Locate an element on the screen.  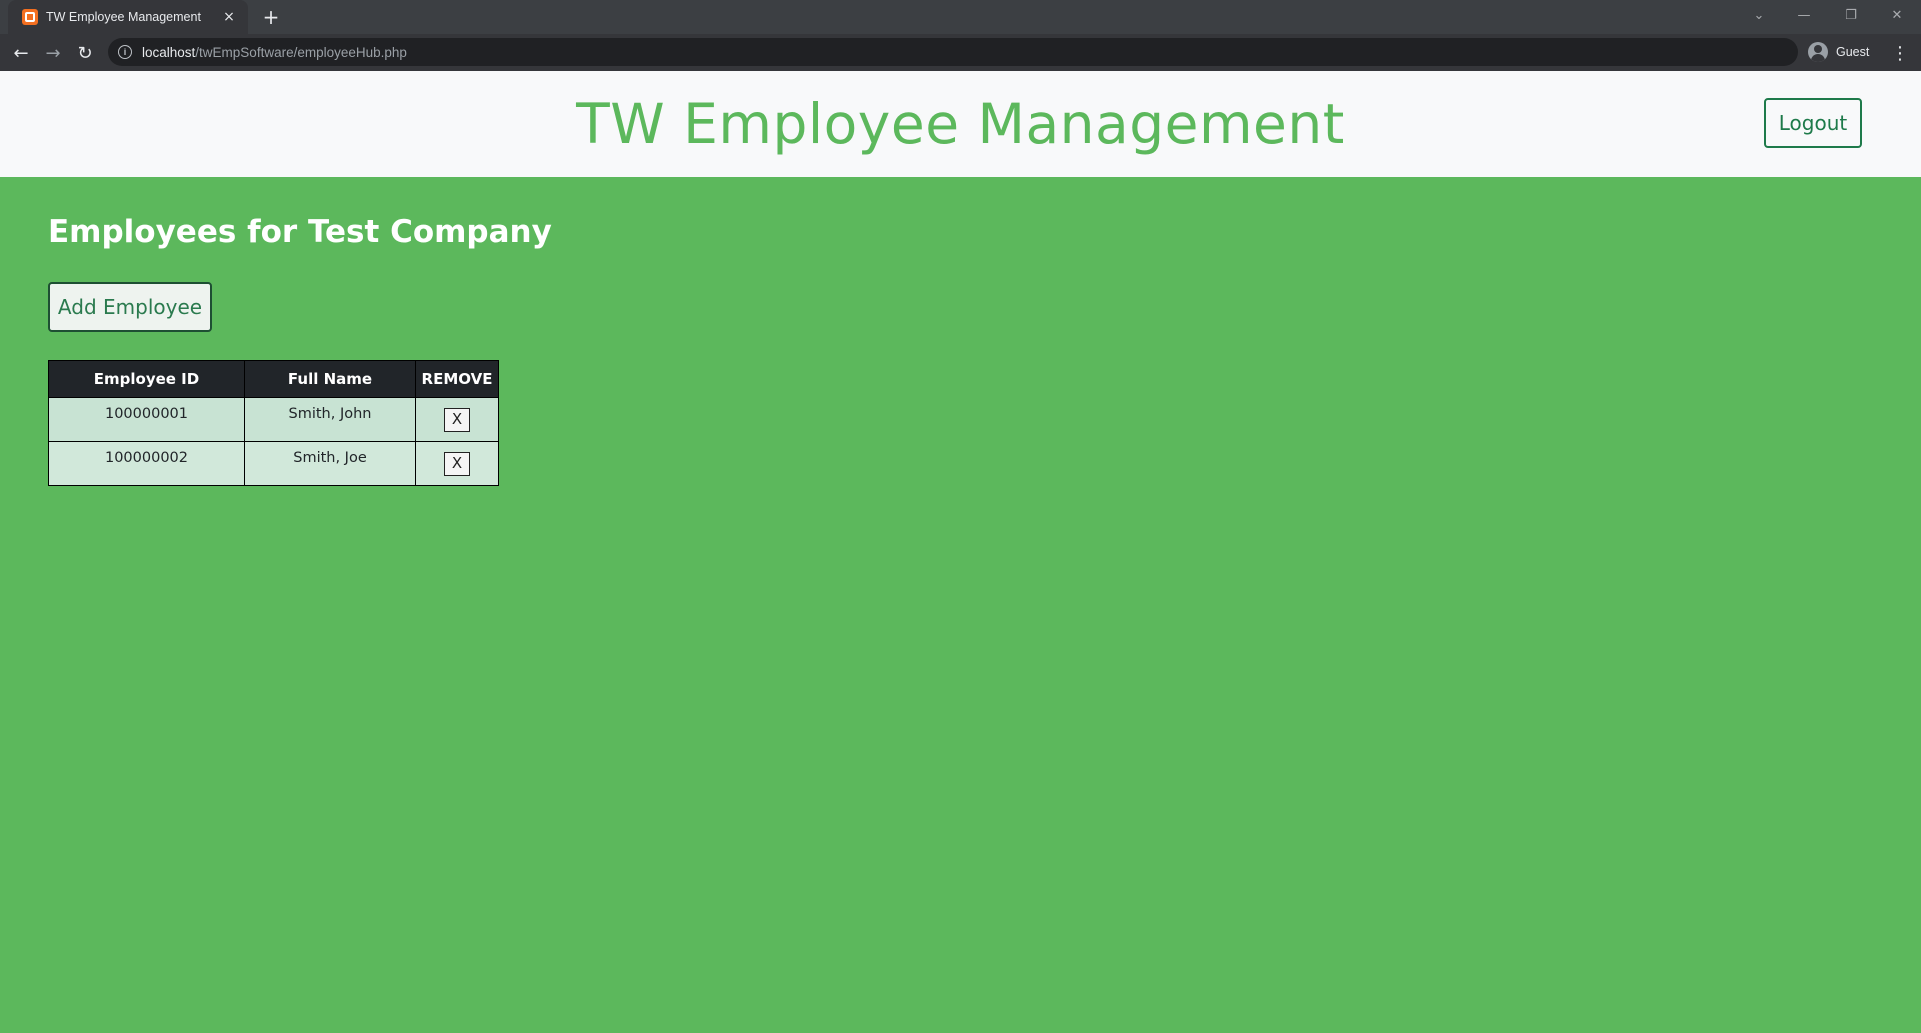
tab-search-chevron-icon: ⌄ is located at coordinates (1759, 15).